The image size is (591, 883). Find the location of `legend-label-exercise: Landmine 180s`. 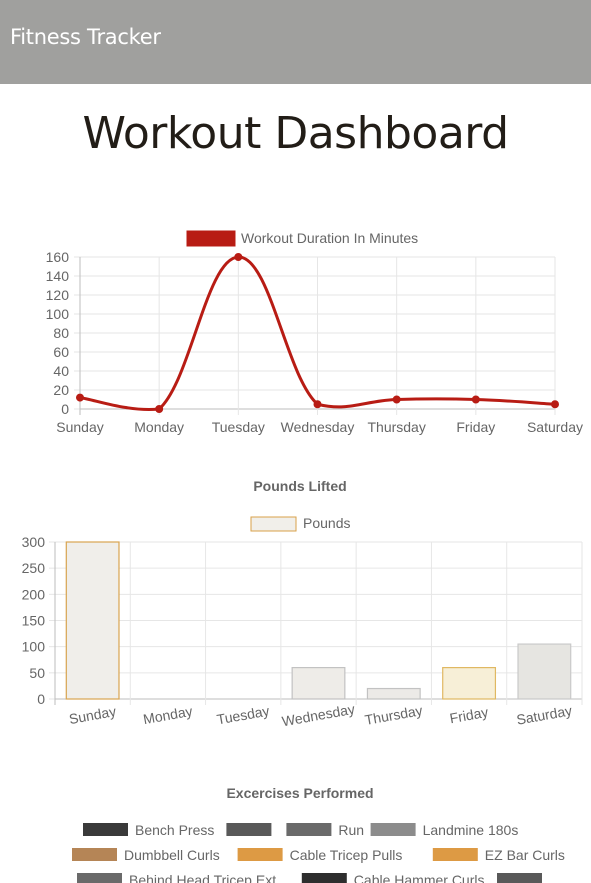

legend-label-exercise: Landmine 180s is located at coordinates (471, 830).